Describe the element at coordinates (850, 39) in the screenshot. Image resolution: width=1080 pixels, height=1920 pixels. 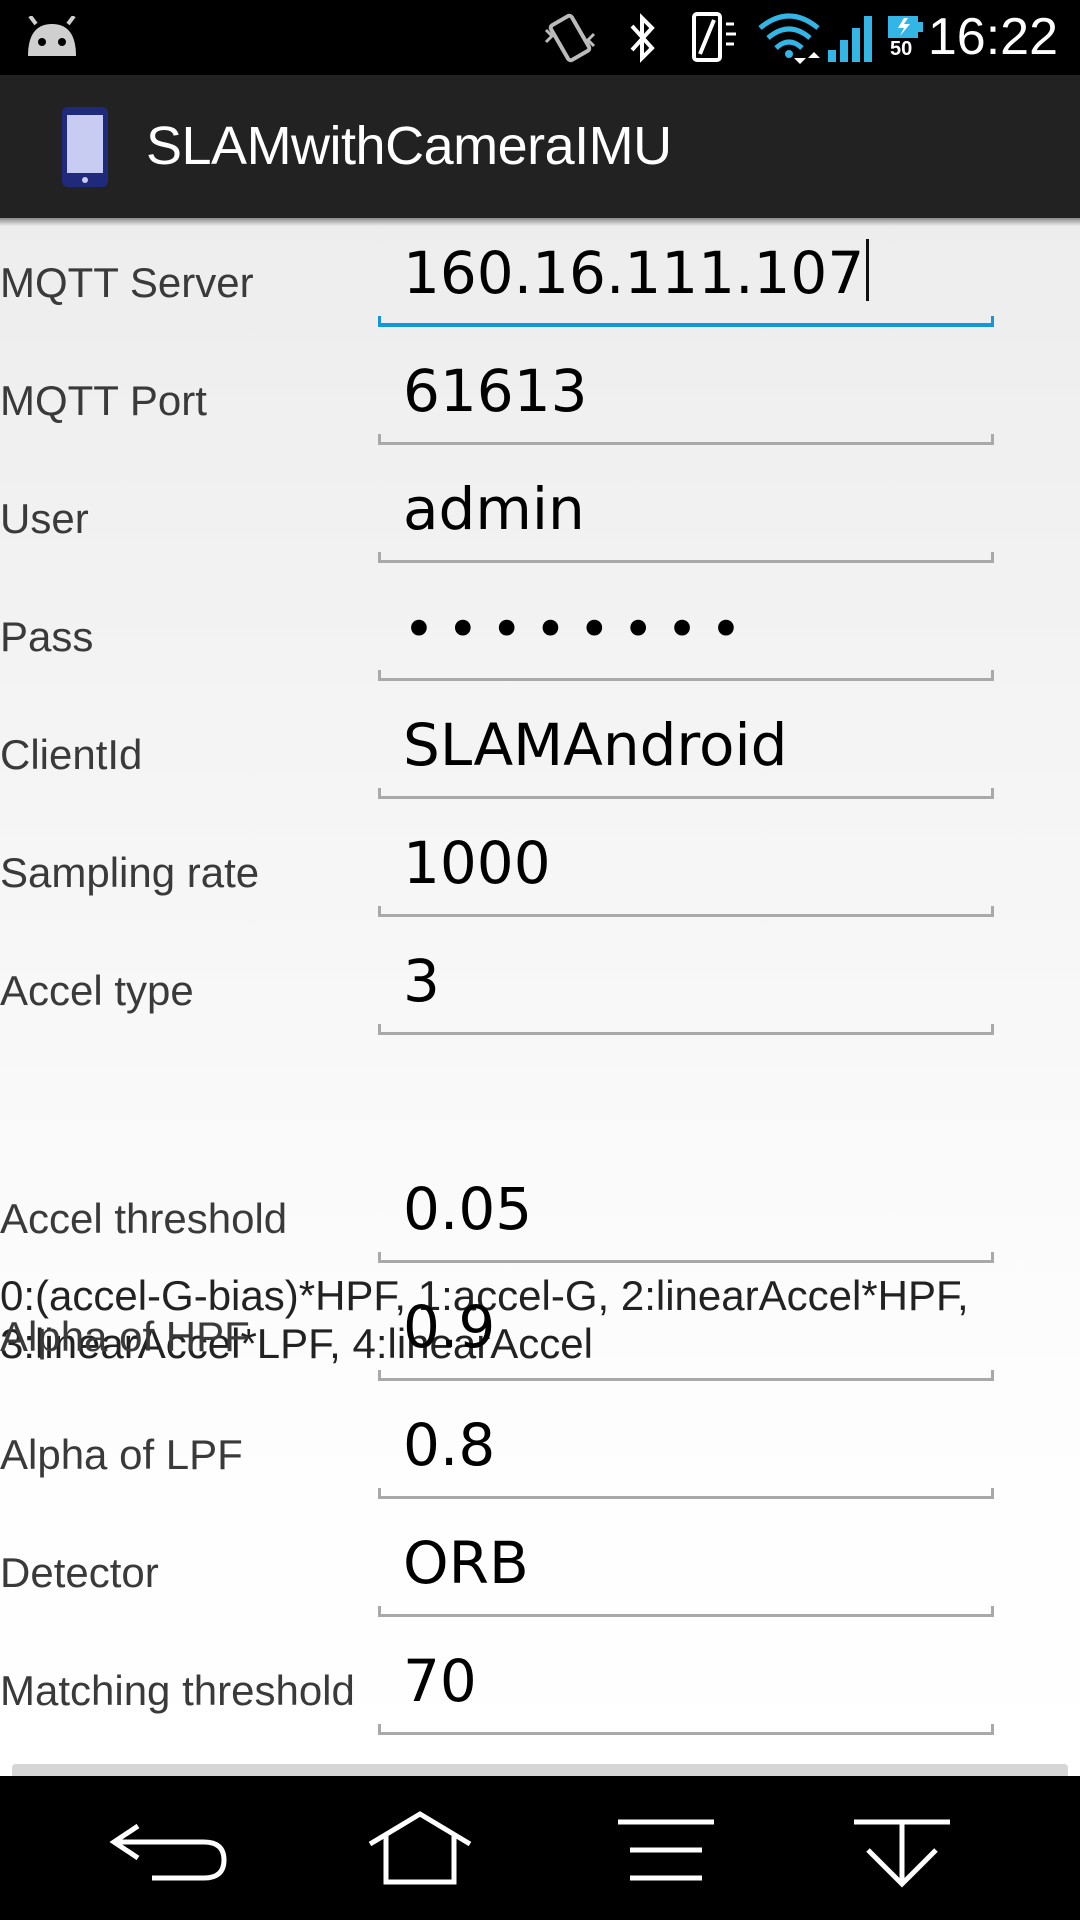
I see `signal-icon` at that location.